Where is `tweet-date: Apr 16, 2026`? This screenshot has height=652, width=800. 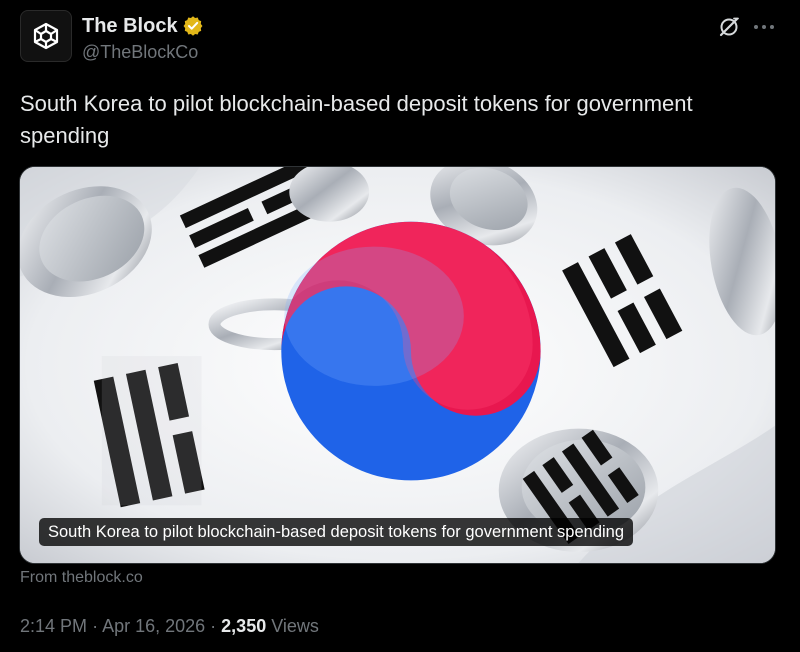 tweet-date: Apr 16, 2026 is located at coordinates (153, 626).